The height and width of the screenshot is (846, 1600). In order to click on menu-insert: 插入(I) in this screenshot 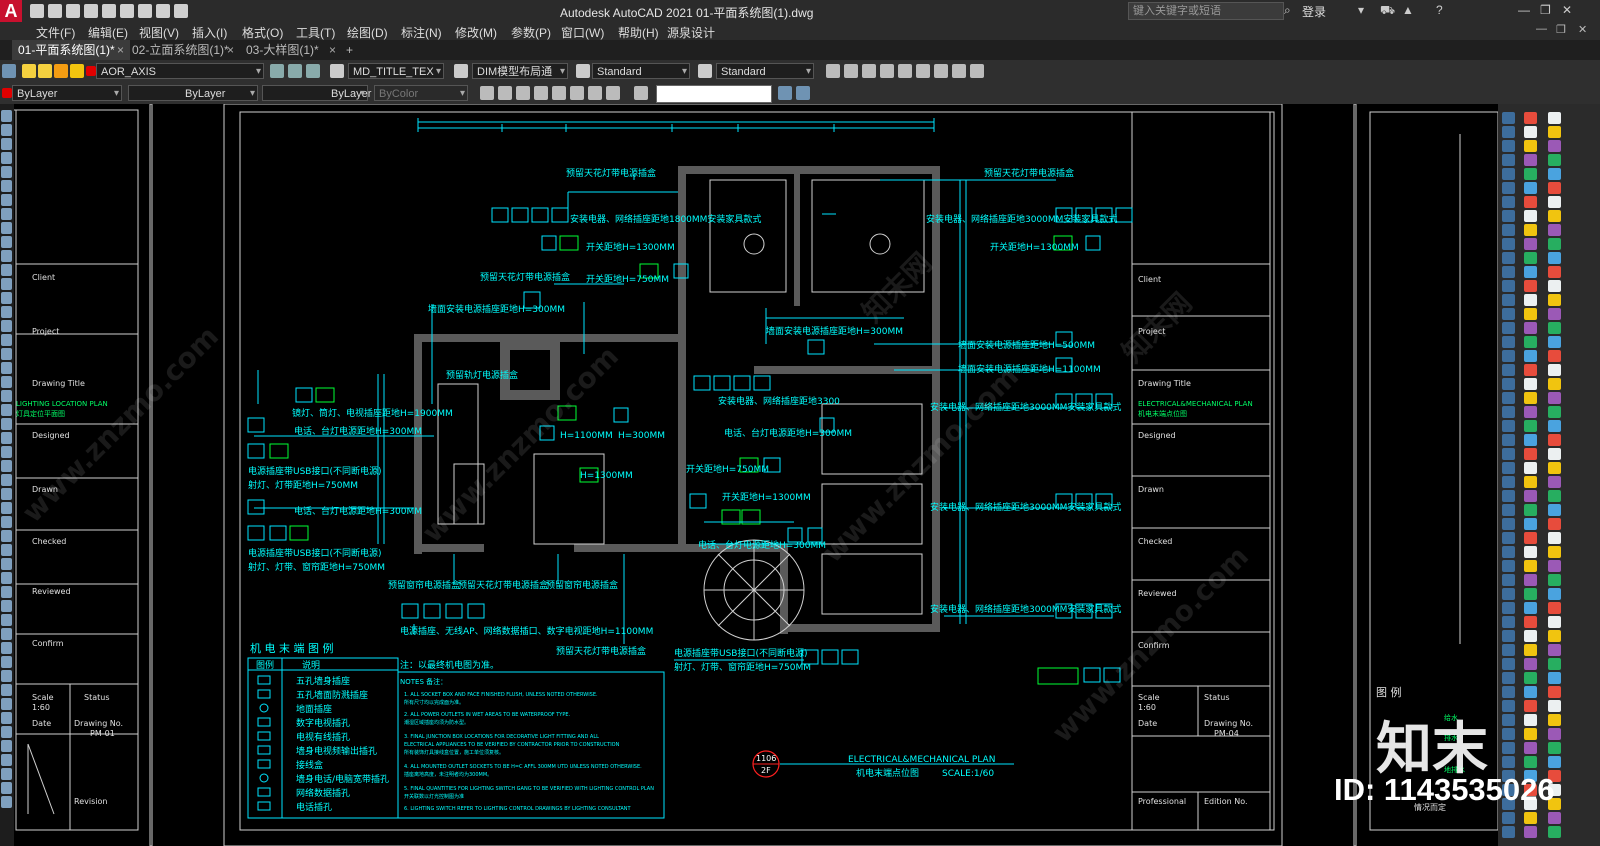, I will do `click(209, 32)`.